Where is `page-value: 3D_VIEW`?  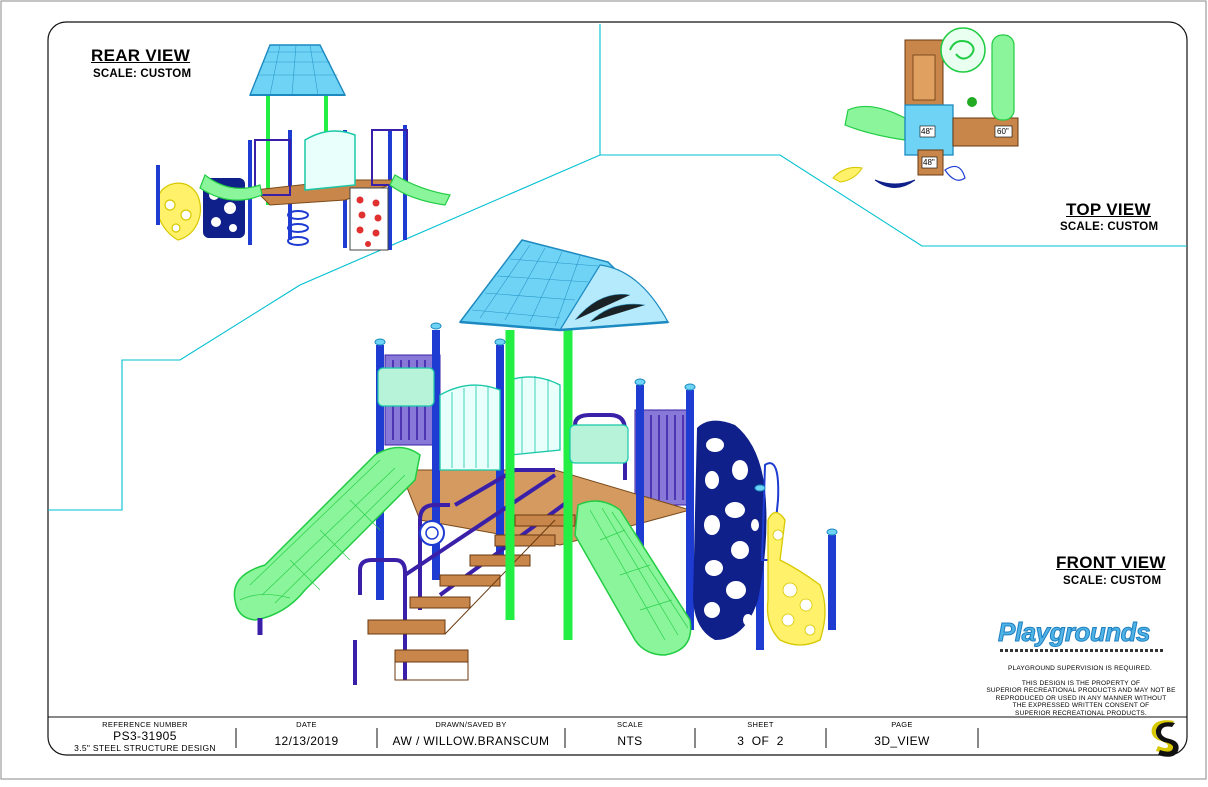 page-value: 3D_VIEW is located at coordinates (902, 741).